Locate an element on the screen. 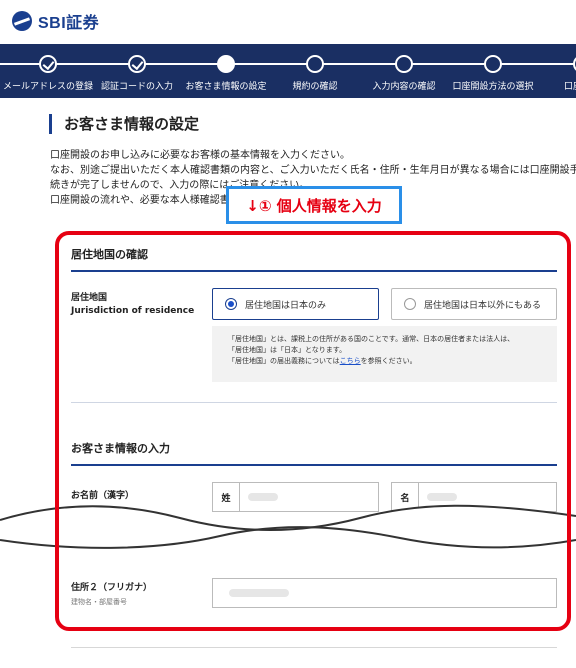  sbi-logo: SBI証券 is located at coordinates (55, 21).